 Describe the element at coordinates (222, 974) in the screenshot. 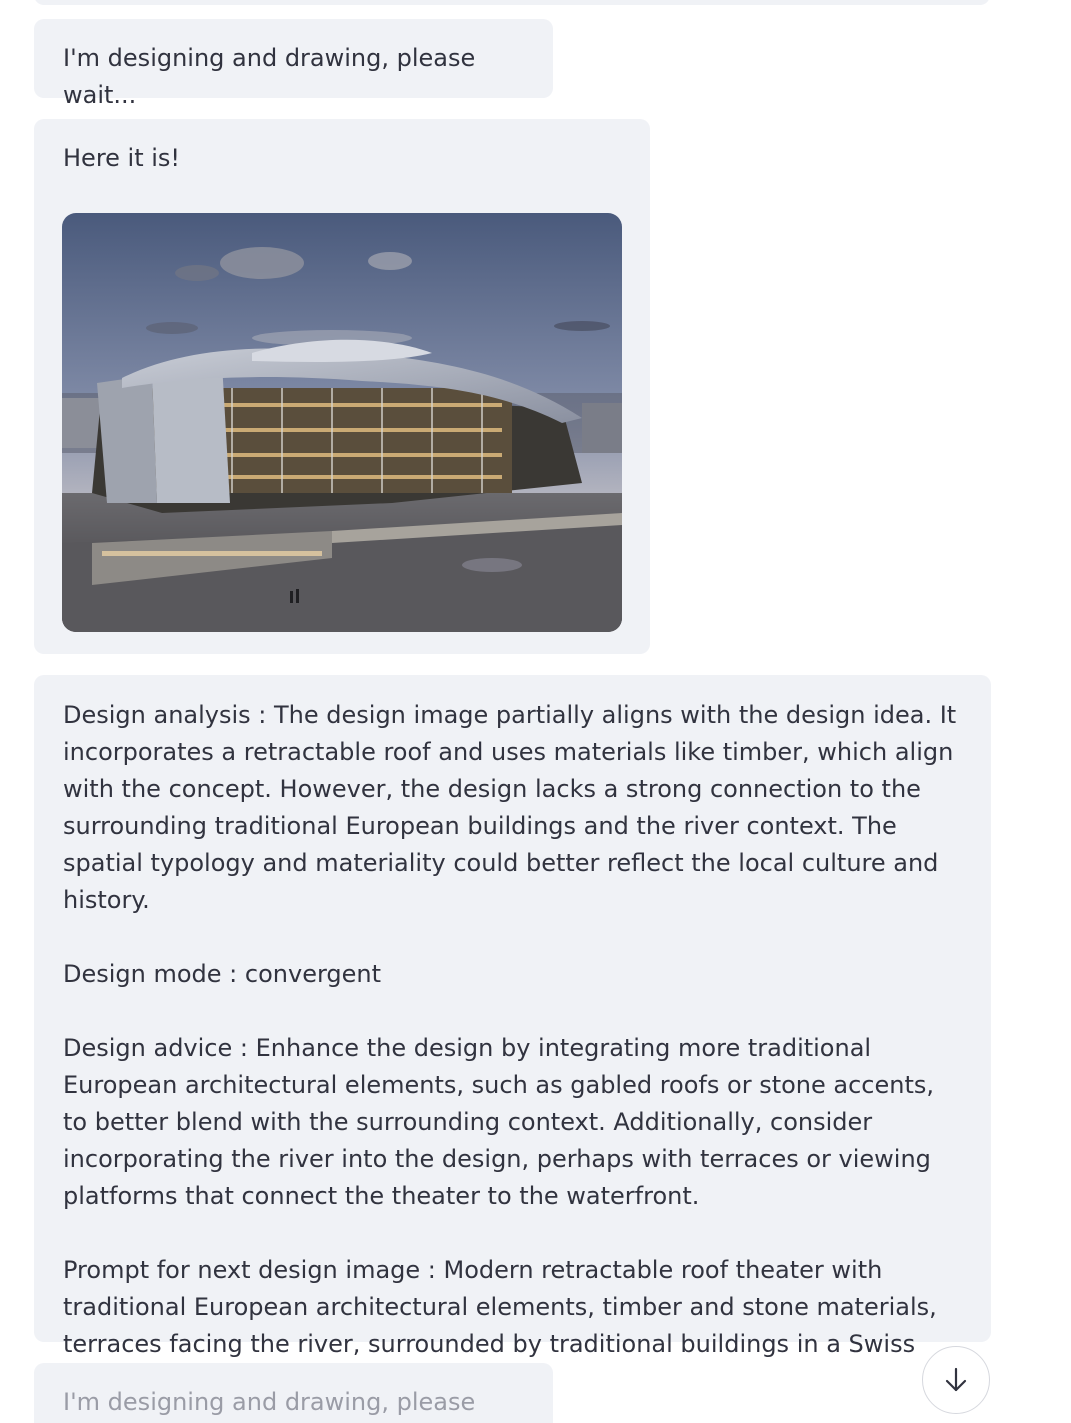

I see `design-mode: Design mode : convergent` at that location.